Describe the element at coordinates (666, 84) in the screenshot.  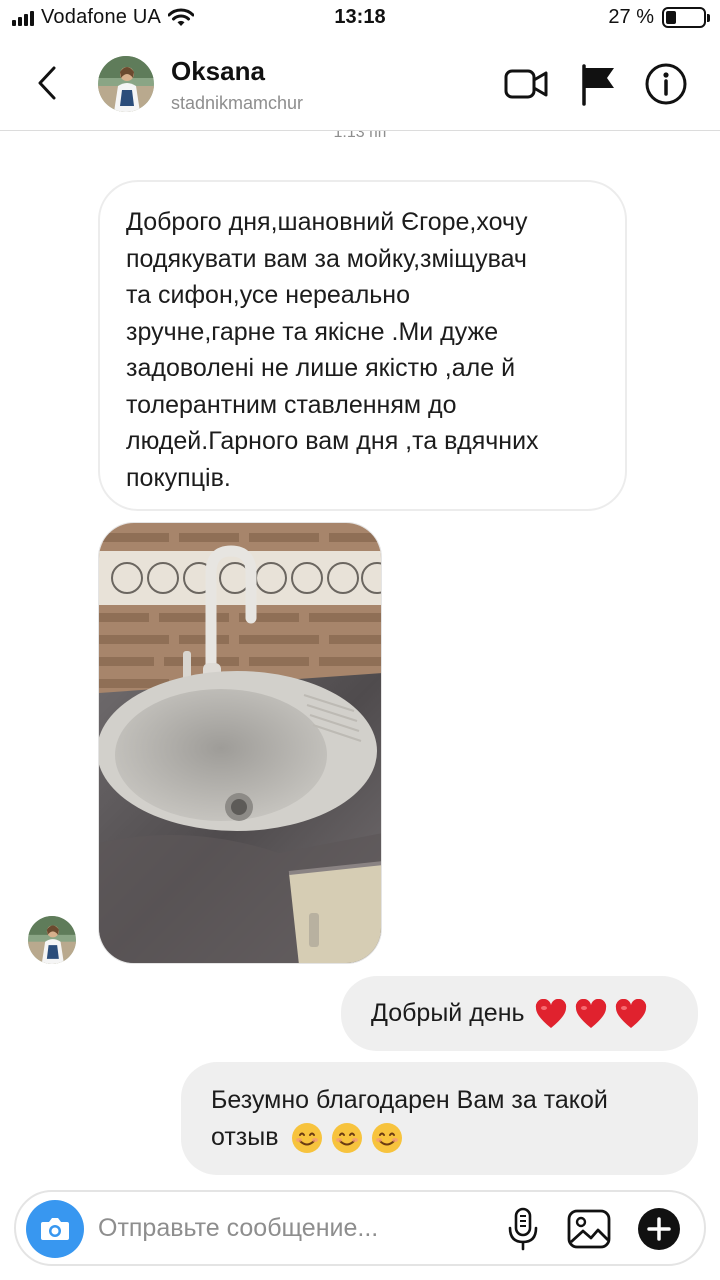
I see `info-icon` at that location.